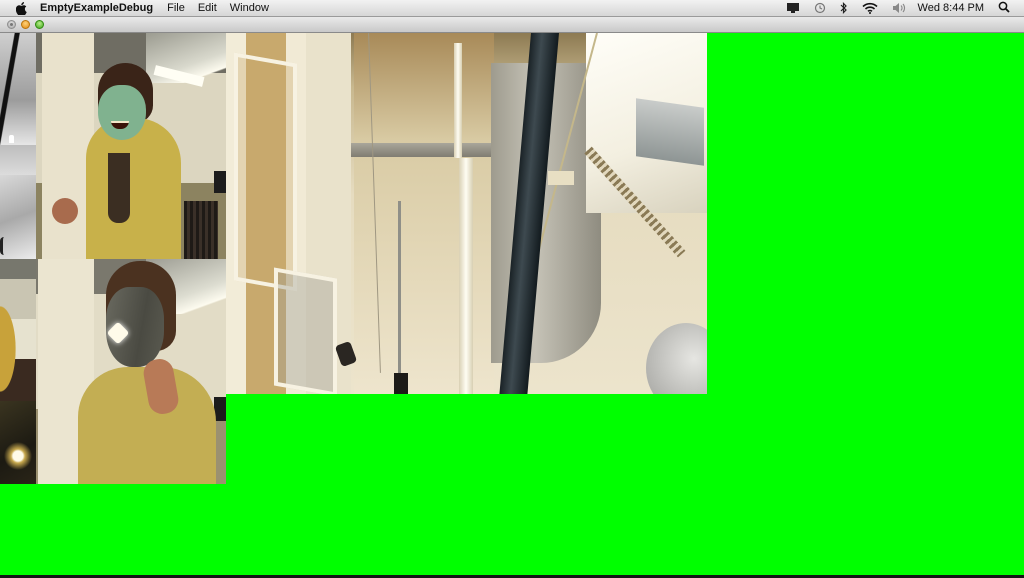 The height and width of the screenshot is (578, 1024). Describe the element at coordinates (820, 8) in the screenshot. I see `time-machine-icon` at that location.